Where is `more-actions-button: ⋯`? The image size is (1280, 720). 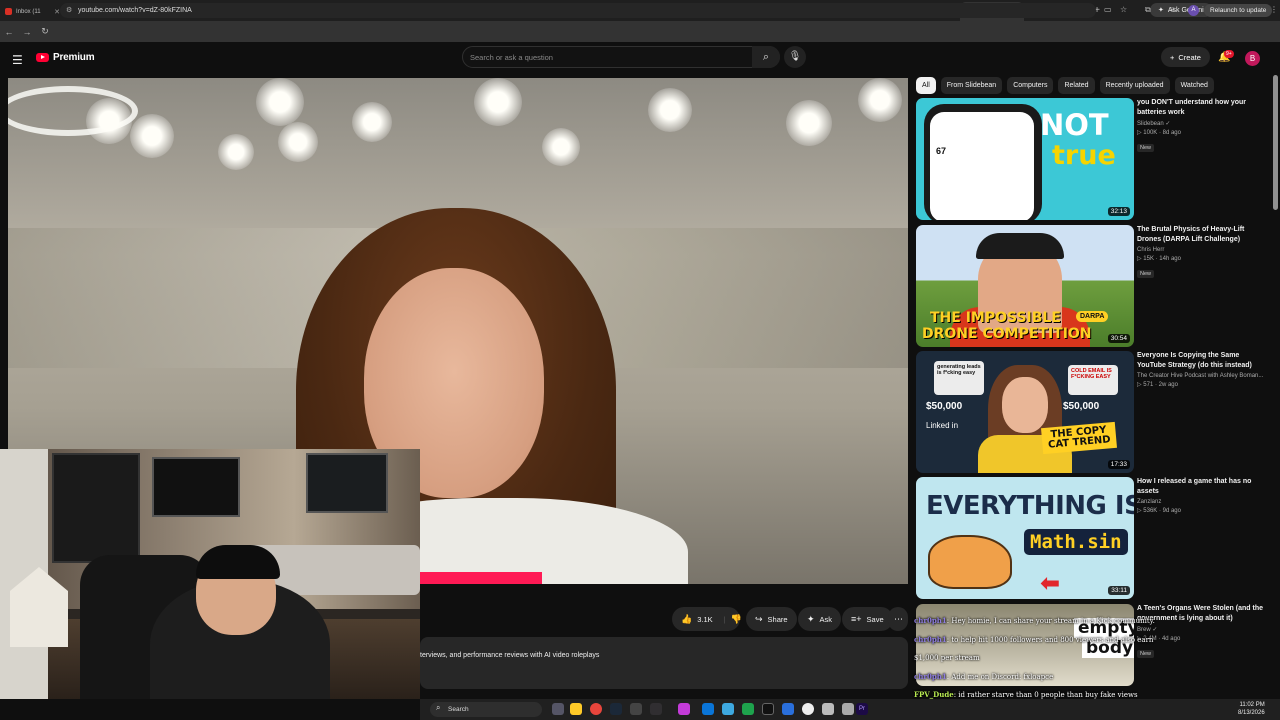 more-actions-button: ⋯ is located at coordinates (898, 619).